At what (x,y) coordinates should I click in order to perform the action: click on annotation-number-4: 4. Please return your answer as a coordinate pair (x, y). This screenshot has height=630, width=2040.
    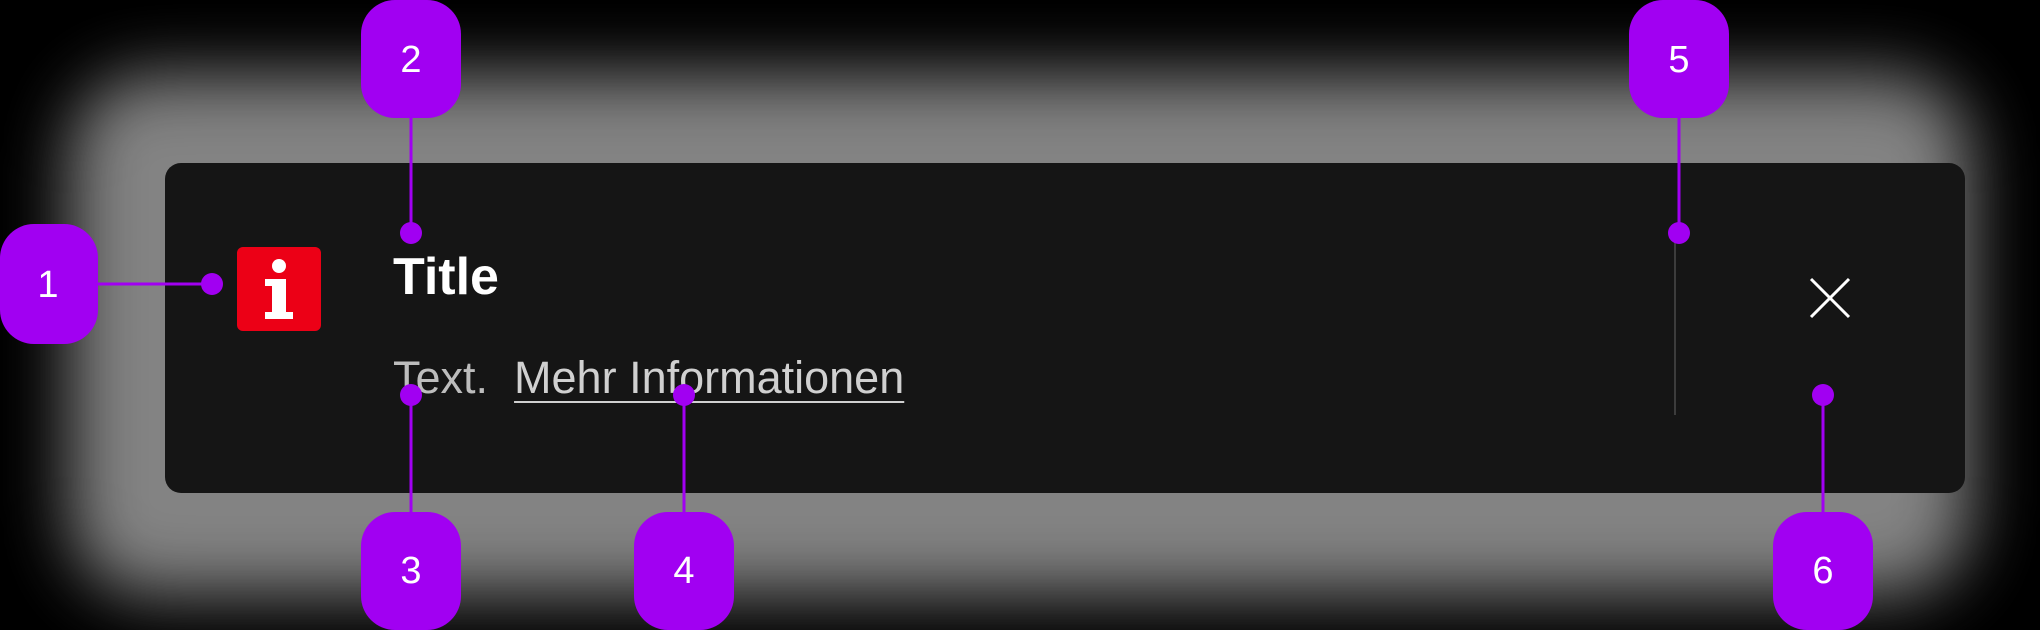
    Looking at the image, I should click on (683, 571).